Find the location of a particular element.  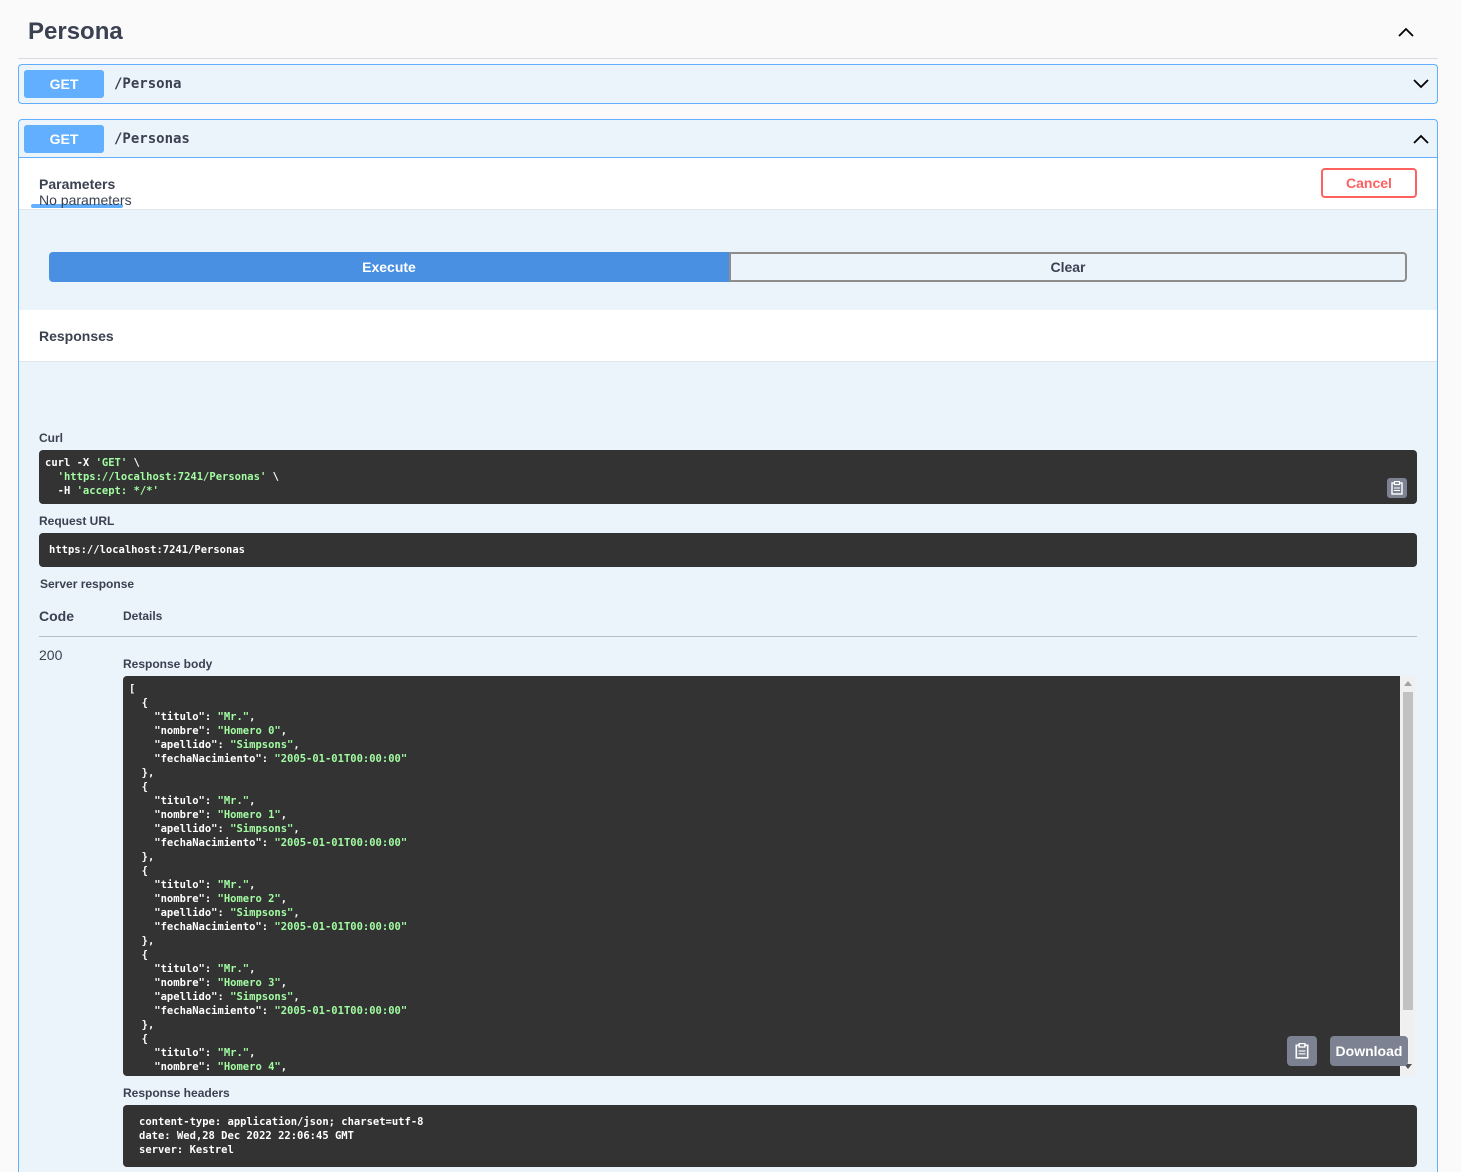

opblock-get-persona: GET /Persona is located at coordinates (728, 84).